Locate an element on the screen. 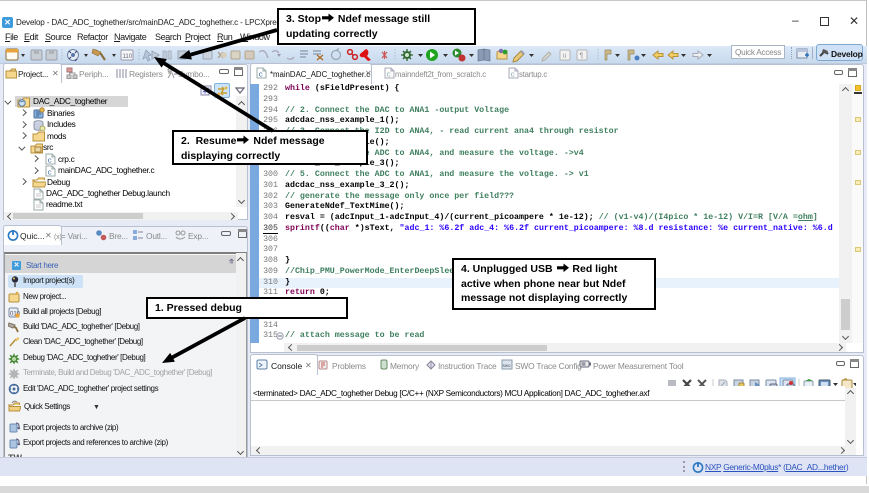 This screenshot has height=493, width=869. svg-text: u is located at coordinates (565, 56).